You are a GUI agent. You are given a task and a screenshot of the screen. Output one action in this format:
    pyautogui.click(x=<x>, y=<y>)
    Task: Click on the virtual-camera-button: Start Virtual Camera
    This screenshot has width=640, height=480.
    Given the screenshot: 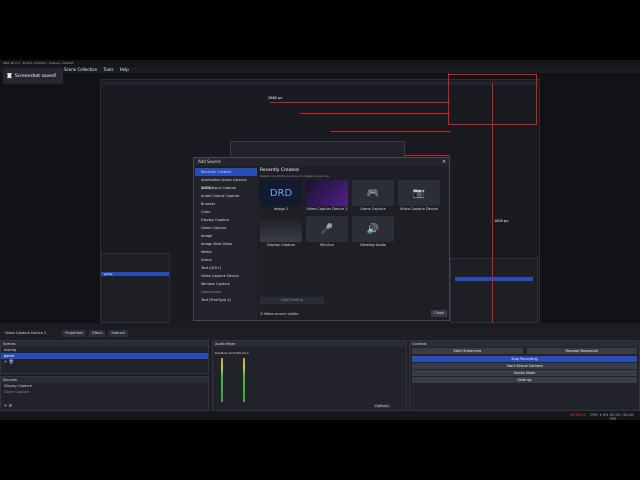 What is the action you would take?
    pyautogui.click(x=524, y=366)
    